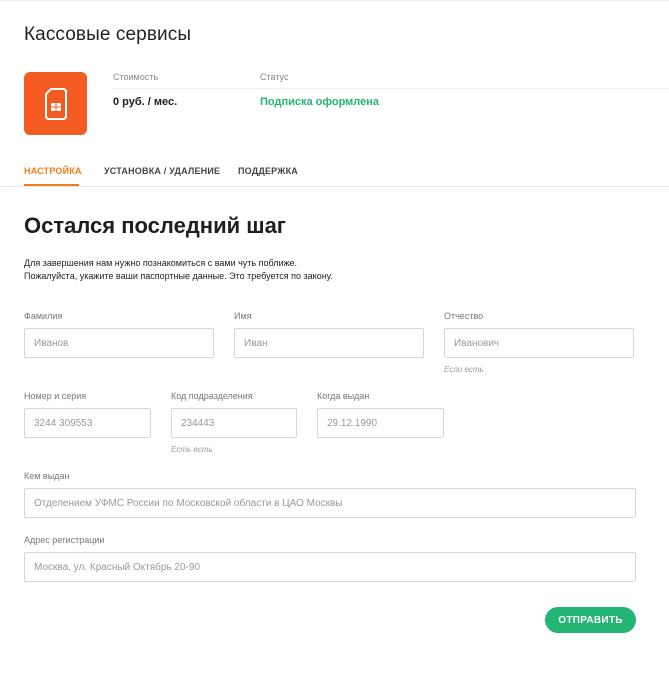  Describe the element at coordinates (334, 186) in the screenshot. I see `tabs-divider` at that location.